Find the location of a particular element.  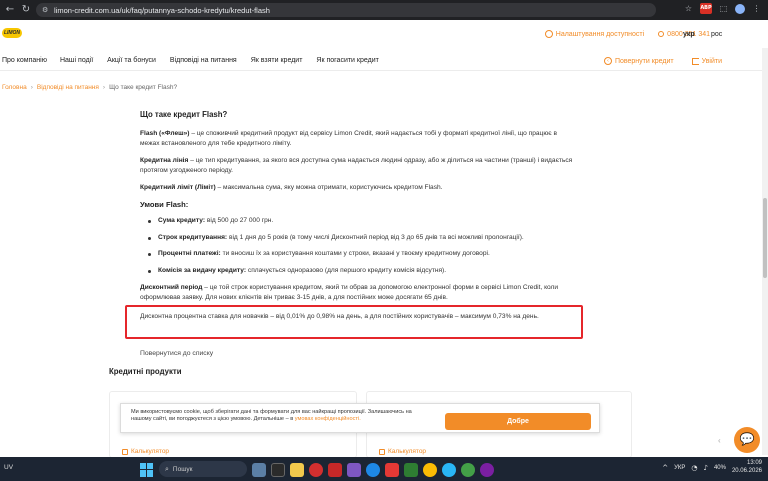

windows-start-icon is located at coordinates (147, 469).